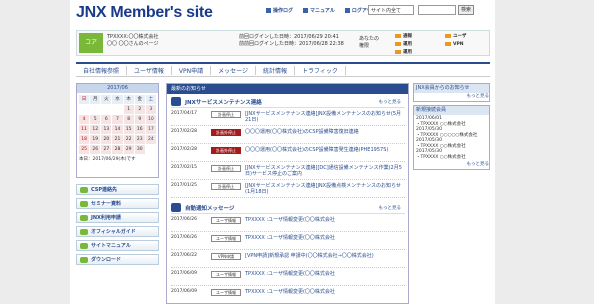  I want to click on row-category-tag: 計画外停止, so click(226, 150).